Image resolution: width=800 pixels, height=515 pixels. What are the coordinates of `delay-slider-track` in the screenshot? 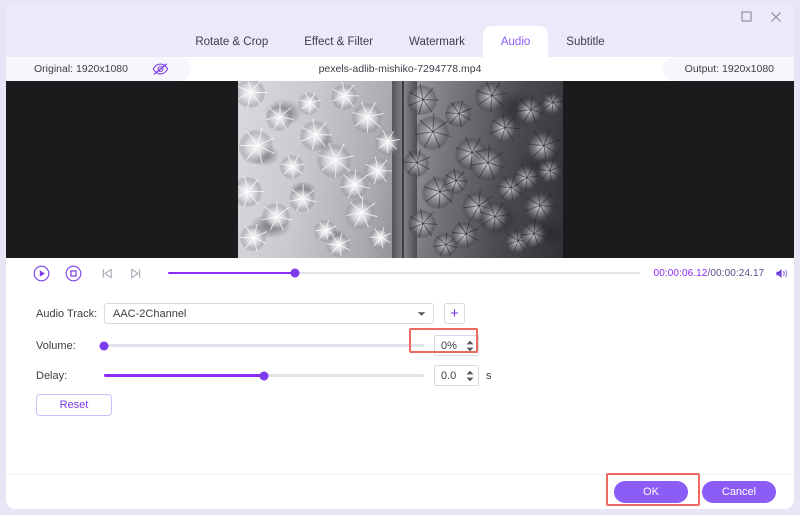 It's located at (264, 375).